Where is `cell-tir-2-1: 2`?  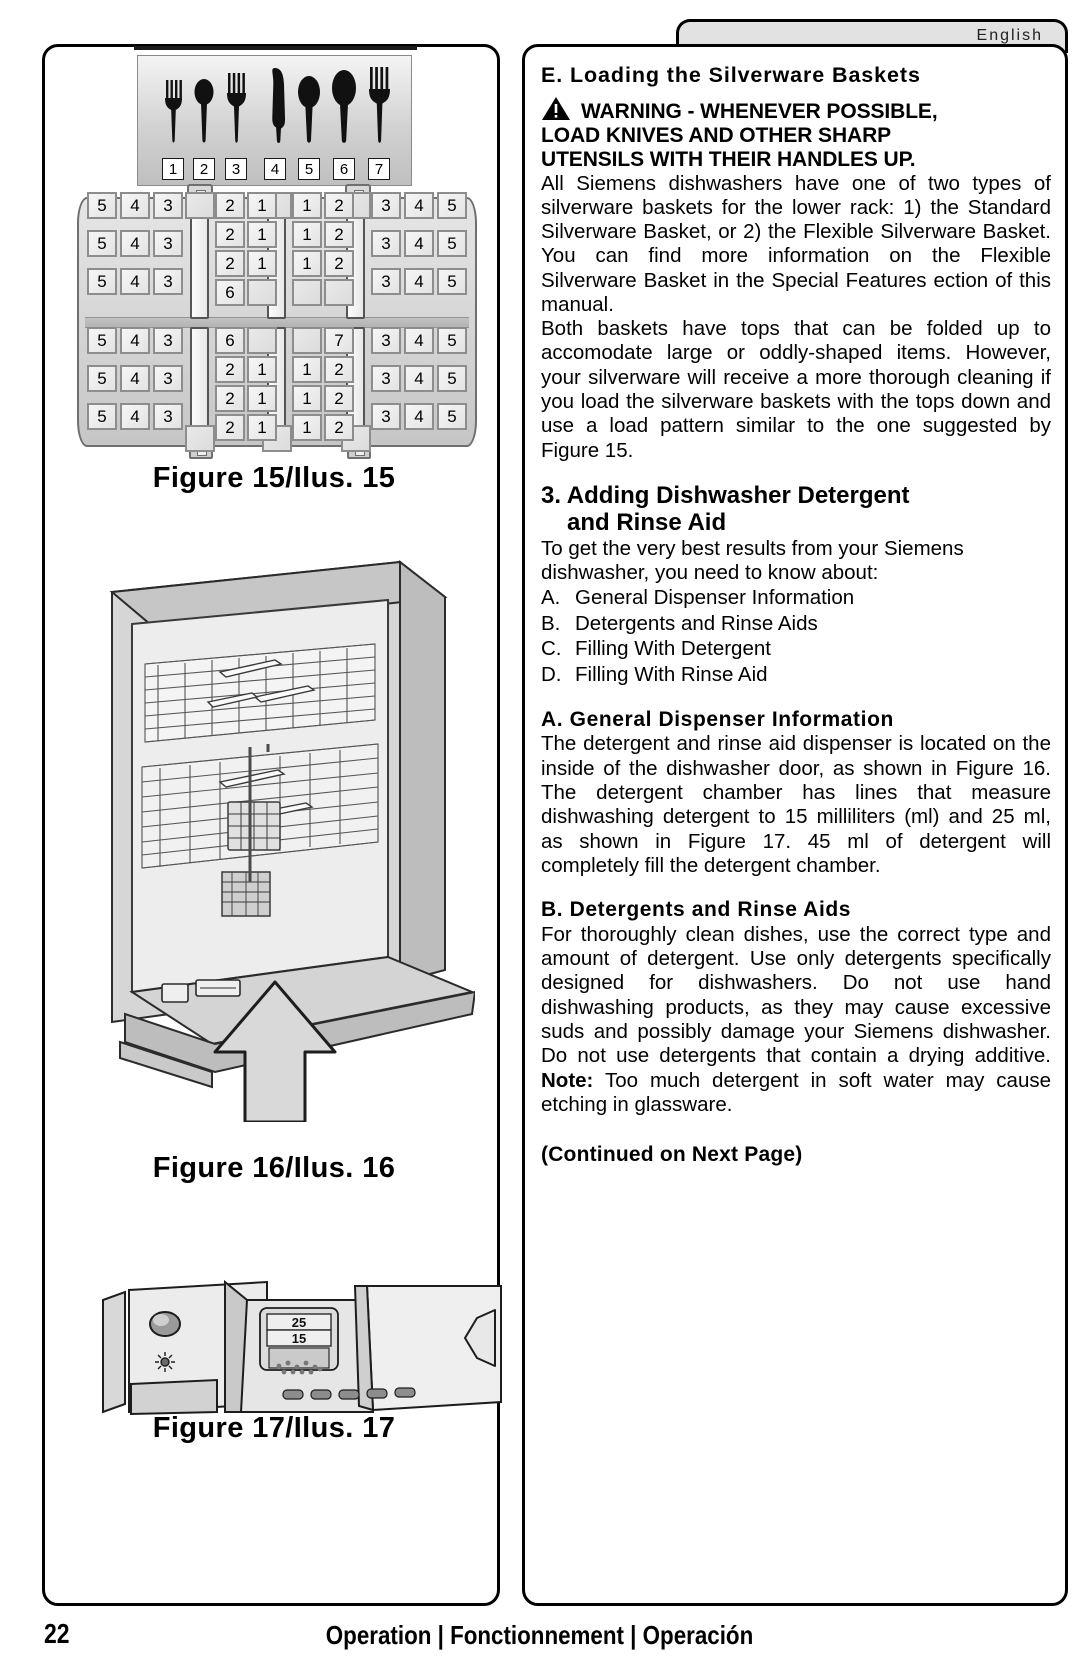
cell-tir-2-1: 2 is located at coordinates (339, 263).